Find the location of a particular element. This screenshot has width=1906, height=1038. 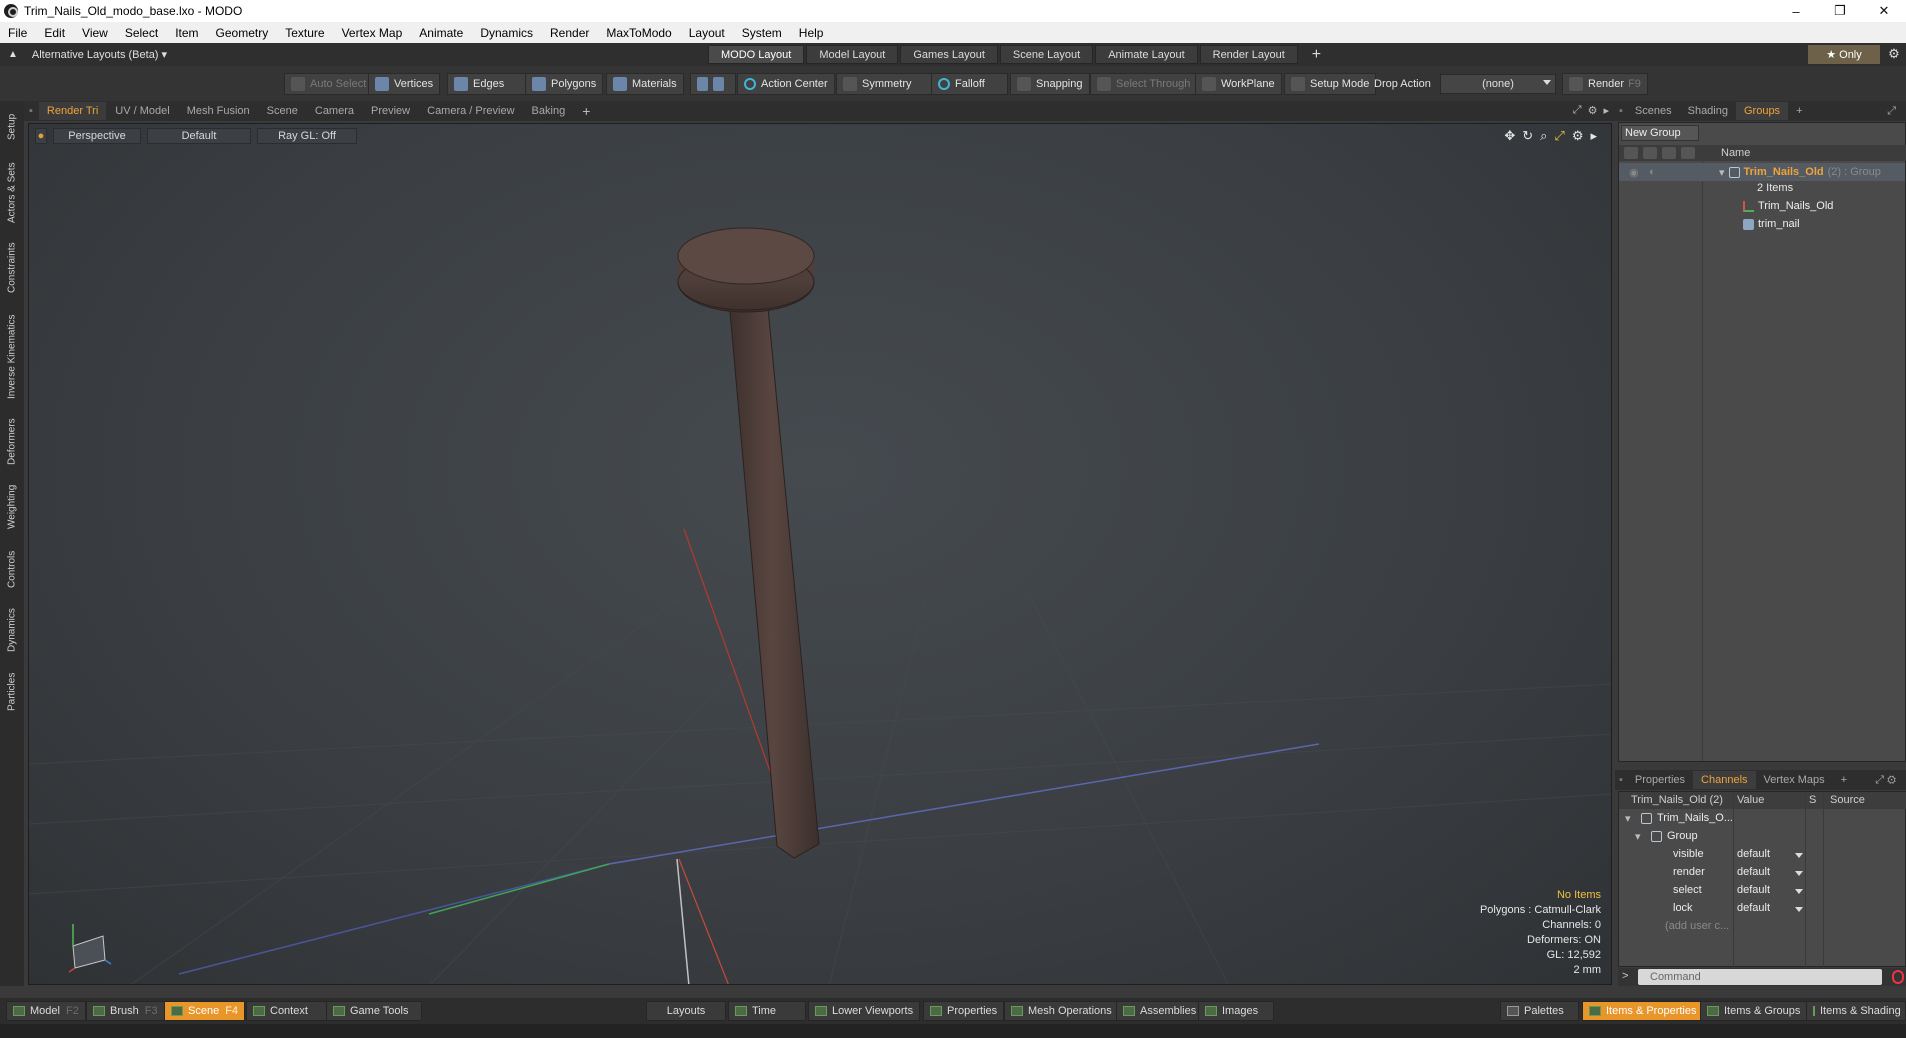

tab-preview: Preview is located at coordinates (390, 111).